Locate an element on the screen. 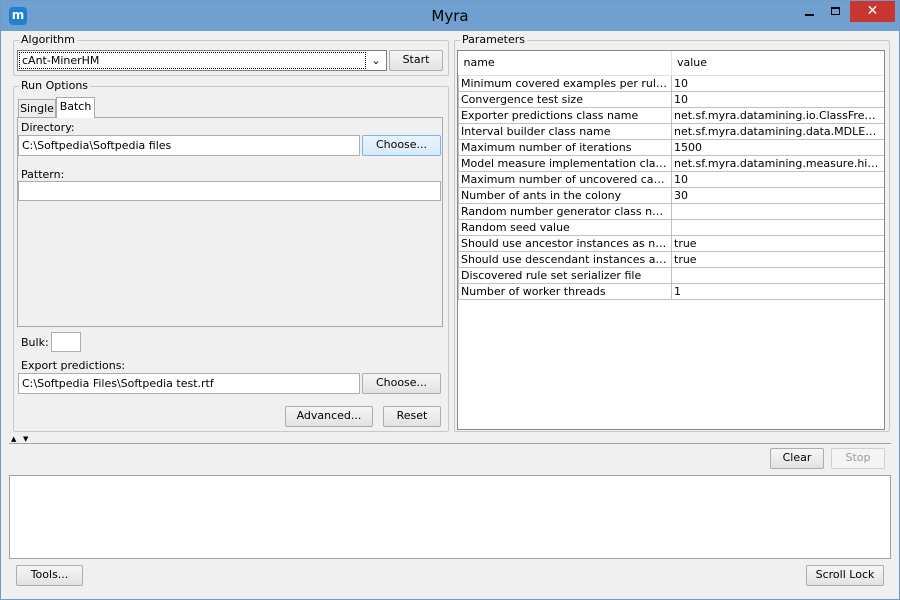  directory-input: C:\Softpedia\Softpedia files is located at coordinates (189, 145).